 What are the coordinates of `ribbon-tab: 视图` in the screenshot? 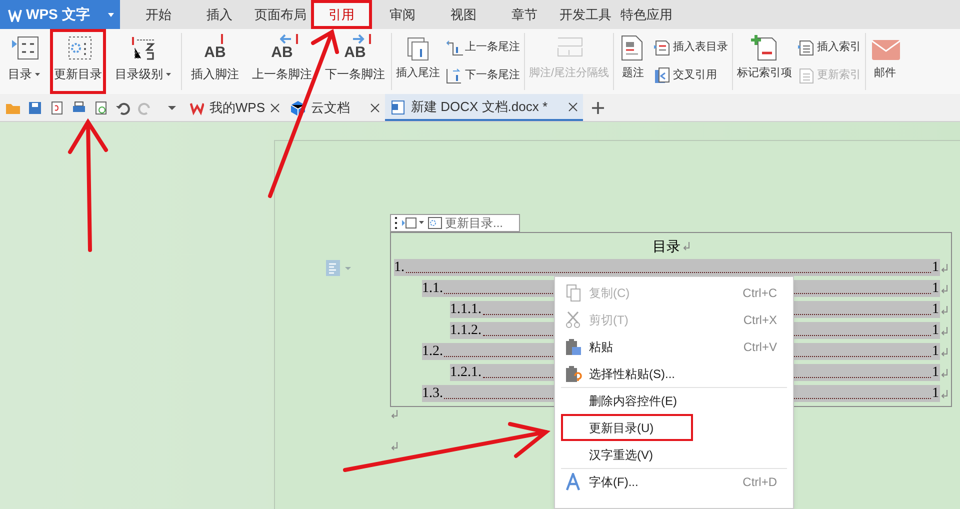 It's located at (463, 14).